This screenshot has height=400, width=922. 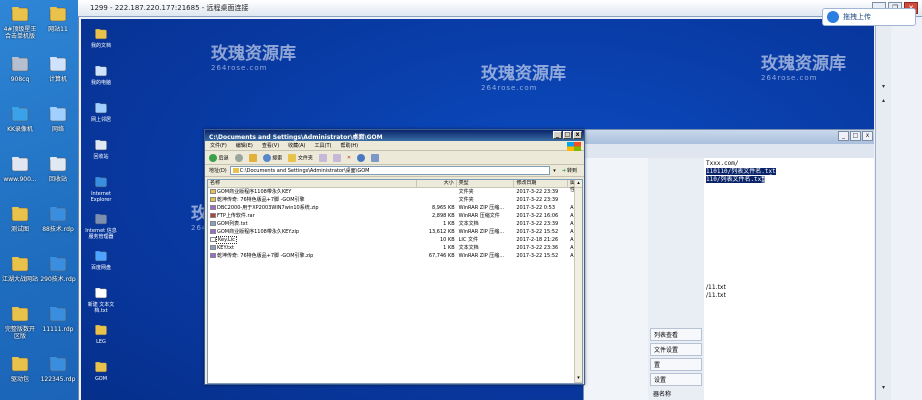 What do you see at coordinates (58, 368) in the screenshot?
I see `desktop-icon: 122345.rdp` at bounding box center [58, 368].